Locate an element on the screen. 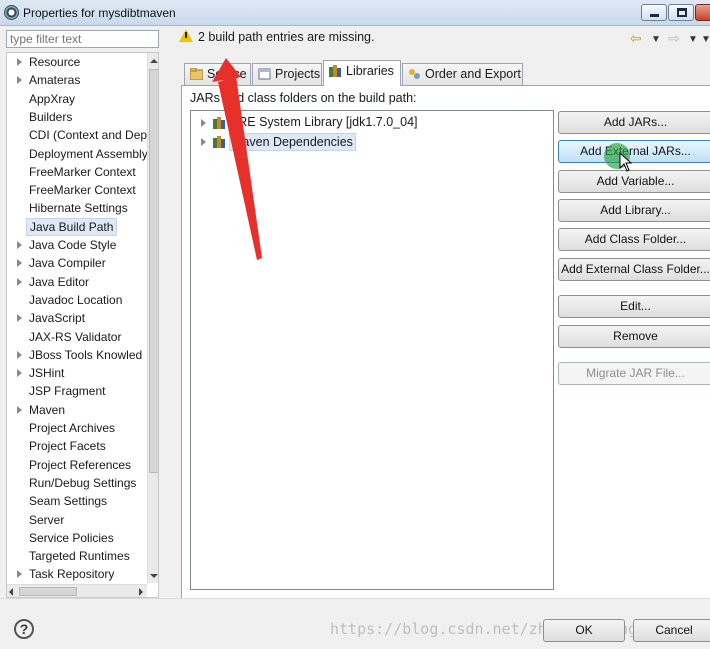 This screenshot has height=649, width=710. tree-item-label: Javadoc Location is located at coordinates (76, 299).